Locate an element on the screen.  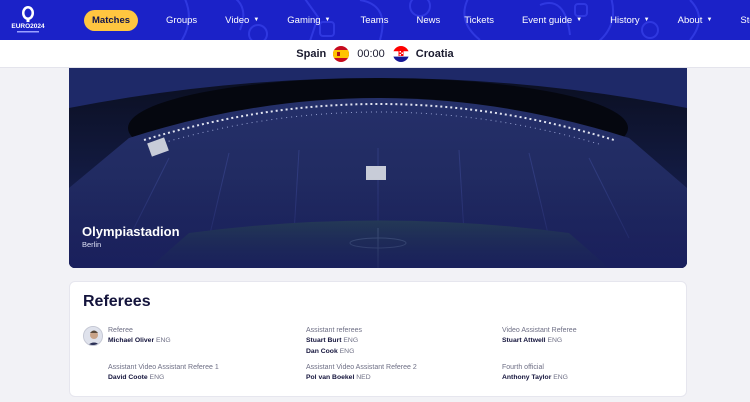
nav-item-tickets: Tickets is located at coordinates (479, 20).